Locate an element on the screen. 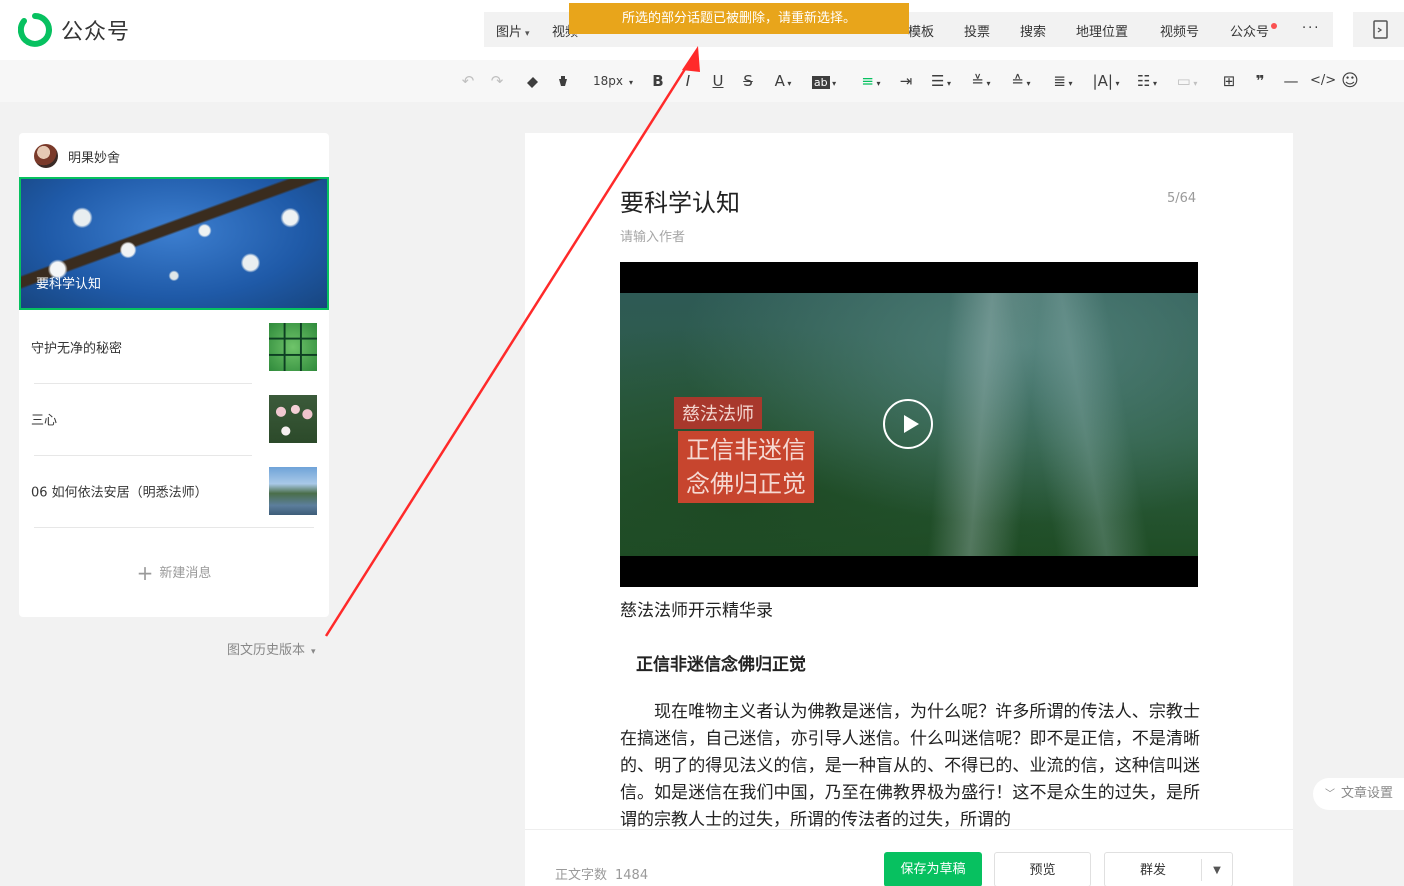  insert-image-label: 图片 is located at coordinates (509, 32).